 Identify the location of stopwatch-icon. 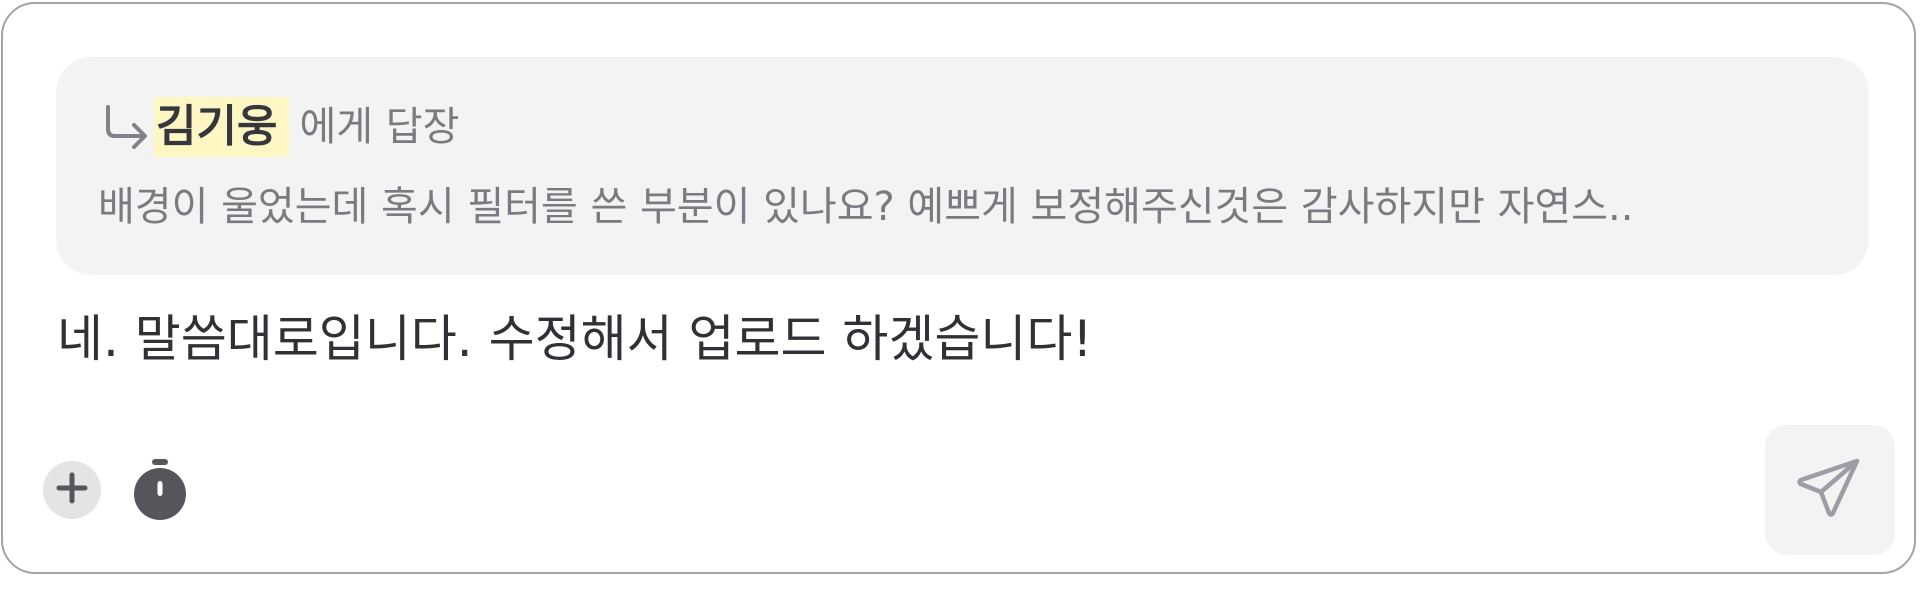
(160, 493).